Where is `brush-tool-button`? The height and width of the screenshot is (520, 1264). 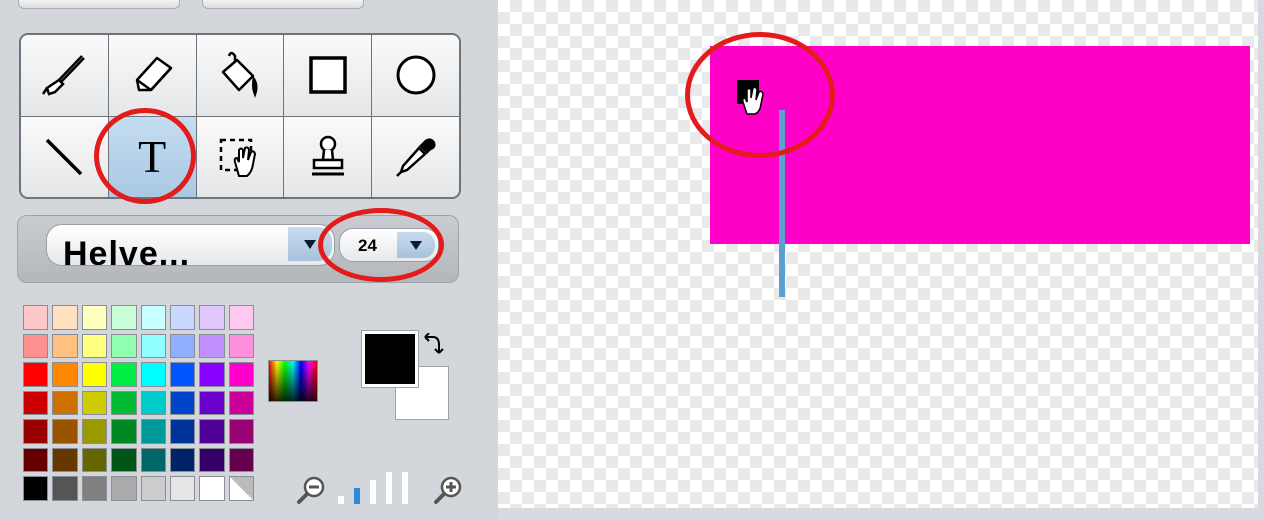
brush-tool-button is located at coordinates (64, 75).